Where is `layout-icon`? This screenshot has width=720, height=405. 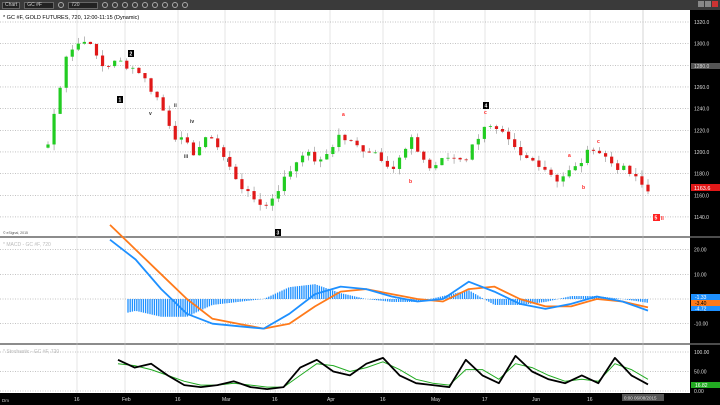
layout-icon is located at coordinates (125, 5).